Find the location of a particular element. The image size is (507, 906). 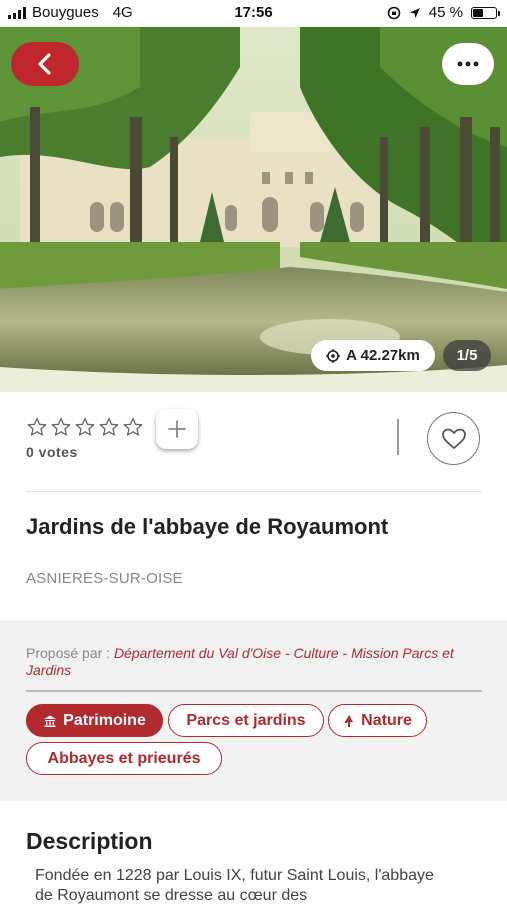

more-options-button is located at coordinates (468, 64).